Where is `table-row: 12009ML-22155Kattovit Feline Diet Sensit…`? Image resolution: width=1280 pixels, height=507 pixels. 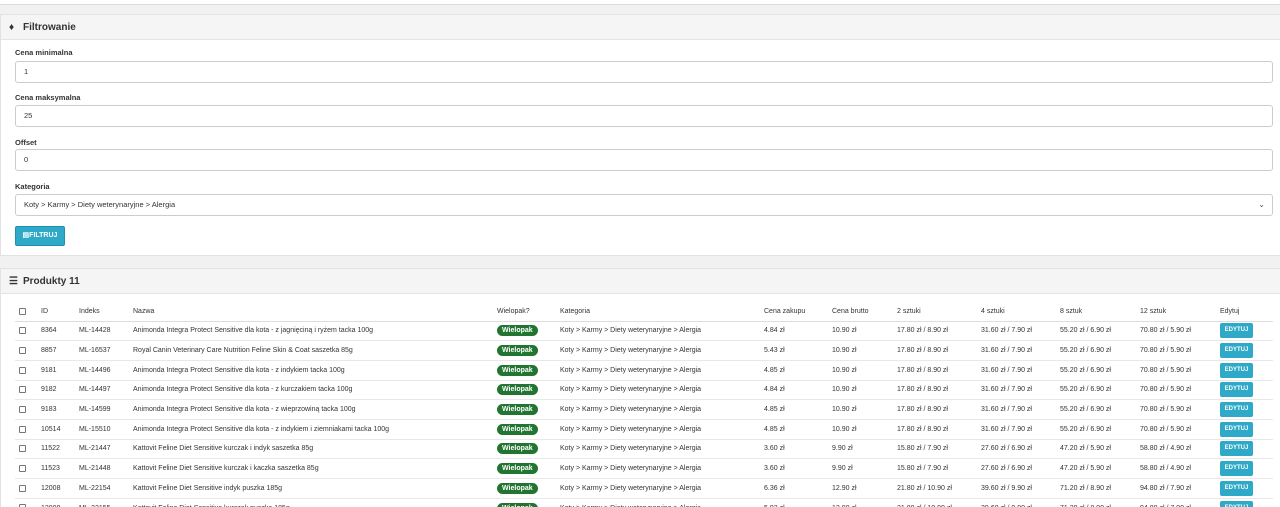
table-row: 12009ML-22155Kattovit Feline Diet Sensit… is located at coordinates (644, 502).